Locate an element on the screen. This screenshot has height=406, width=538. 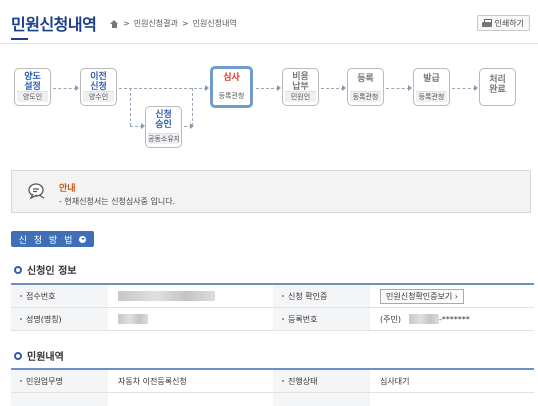
print-label: 인쇄하기 is located at coordinates (509, 23).